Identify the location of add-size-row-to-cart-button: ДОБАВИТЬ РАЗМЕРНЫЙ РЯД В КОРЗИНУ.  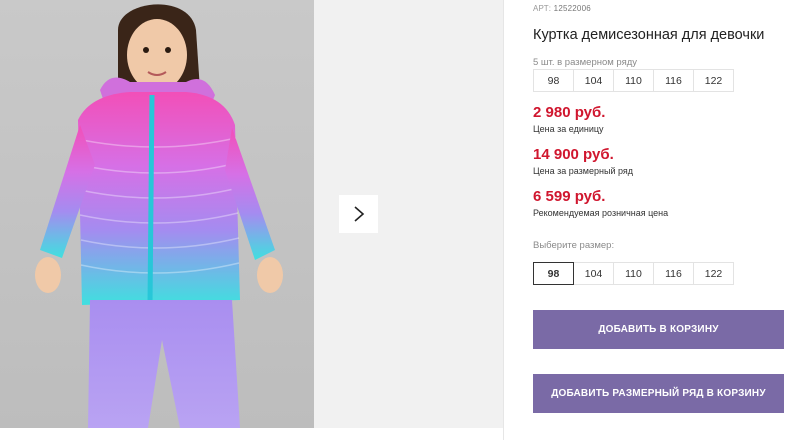
(658, 393).